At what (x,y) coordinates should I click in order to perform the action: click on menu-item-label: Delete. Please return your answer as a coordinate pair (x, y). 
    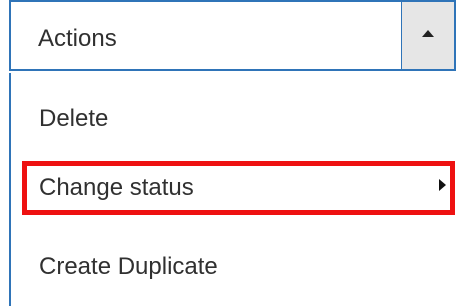
    Looking at the image, I should click on (74, 118).